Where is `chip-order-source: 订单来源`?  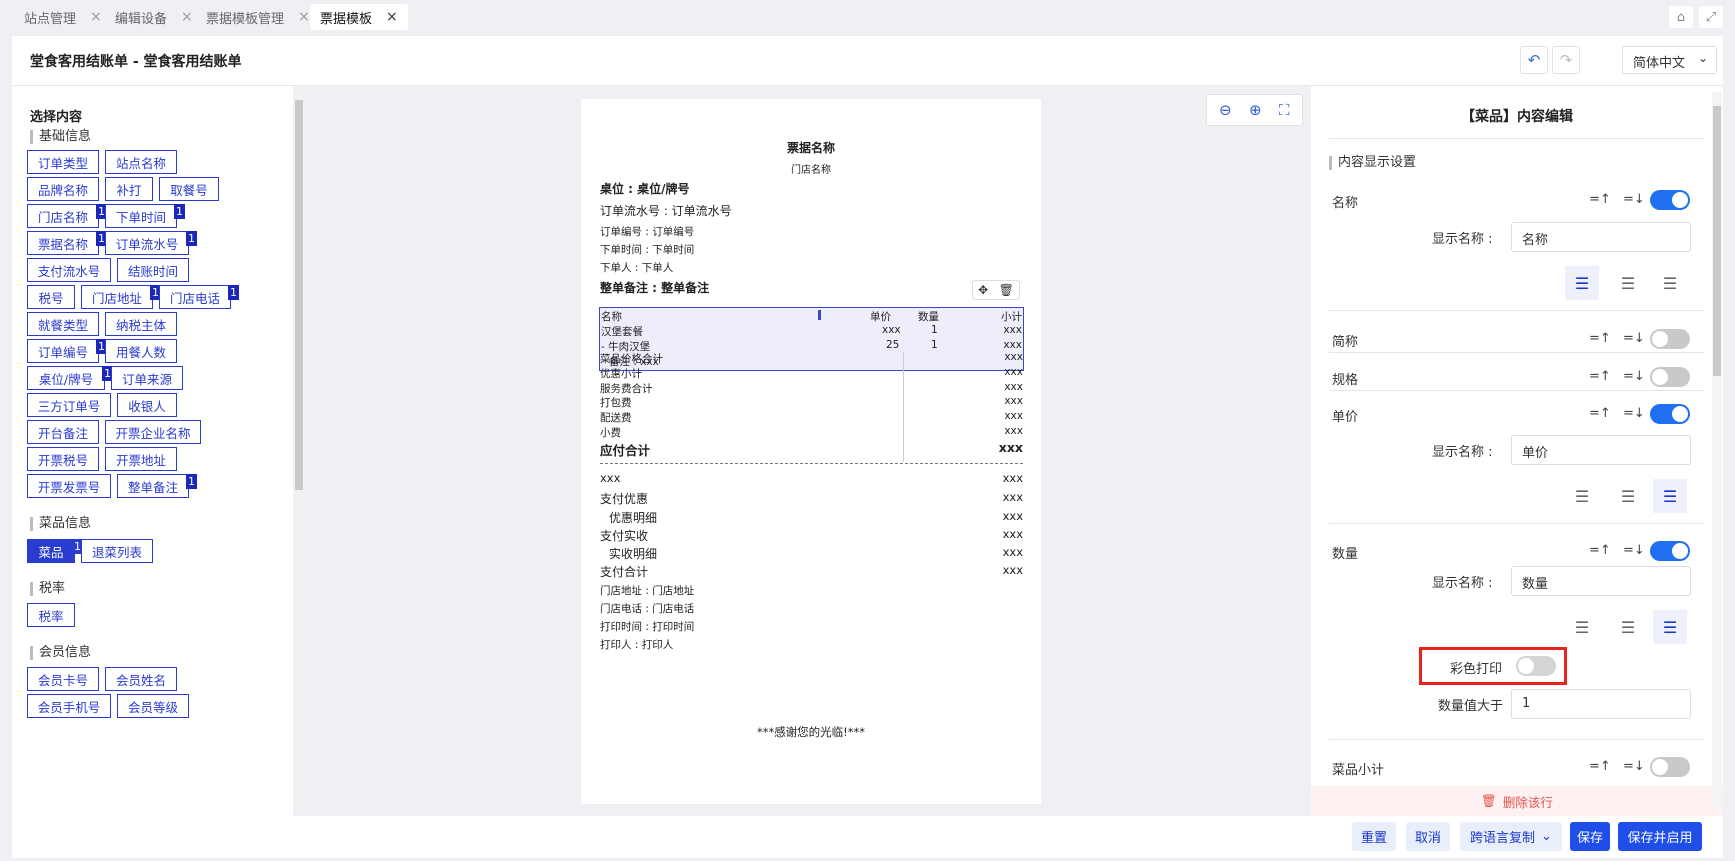 chip-order-source: 订单来源 is located at coordinates (147, 378).